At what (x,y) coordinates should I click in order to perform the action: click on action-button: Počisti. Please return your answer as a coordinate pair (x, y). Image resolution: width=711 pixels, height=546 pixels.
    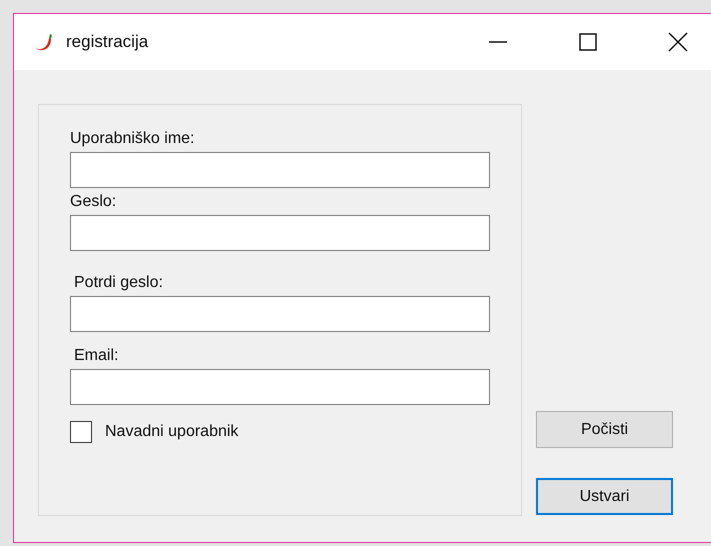
    Looking at the image, I should click on (604, 429).